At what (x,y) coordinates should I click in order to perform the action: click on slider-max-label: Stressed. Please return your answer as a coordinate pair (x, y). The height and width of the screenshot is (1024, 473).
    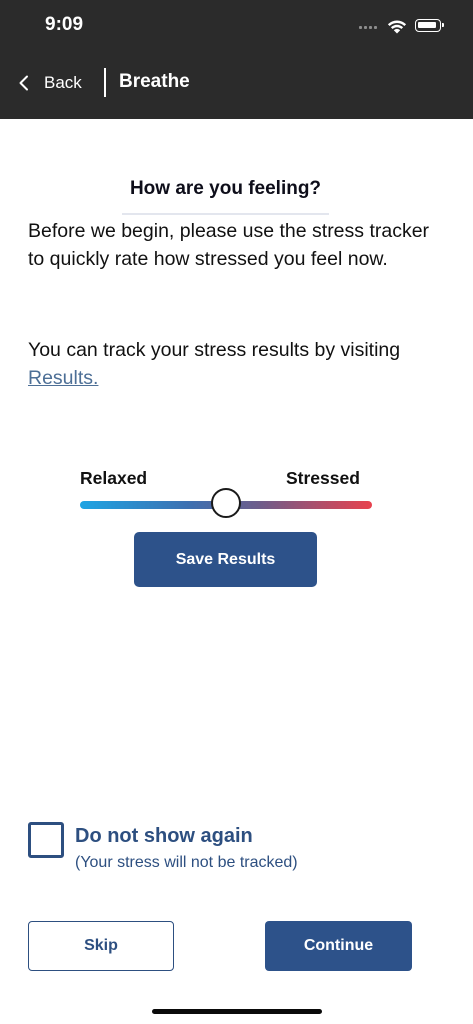
    Looking at the image, I should click on (323, 478).